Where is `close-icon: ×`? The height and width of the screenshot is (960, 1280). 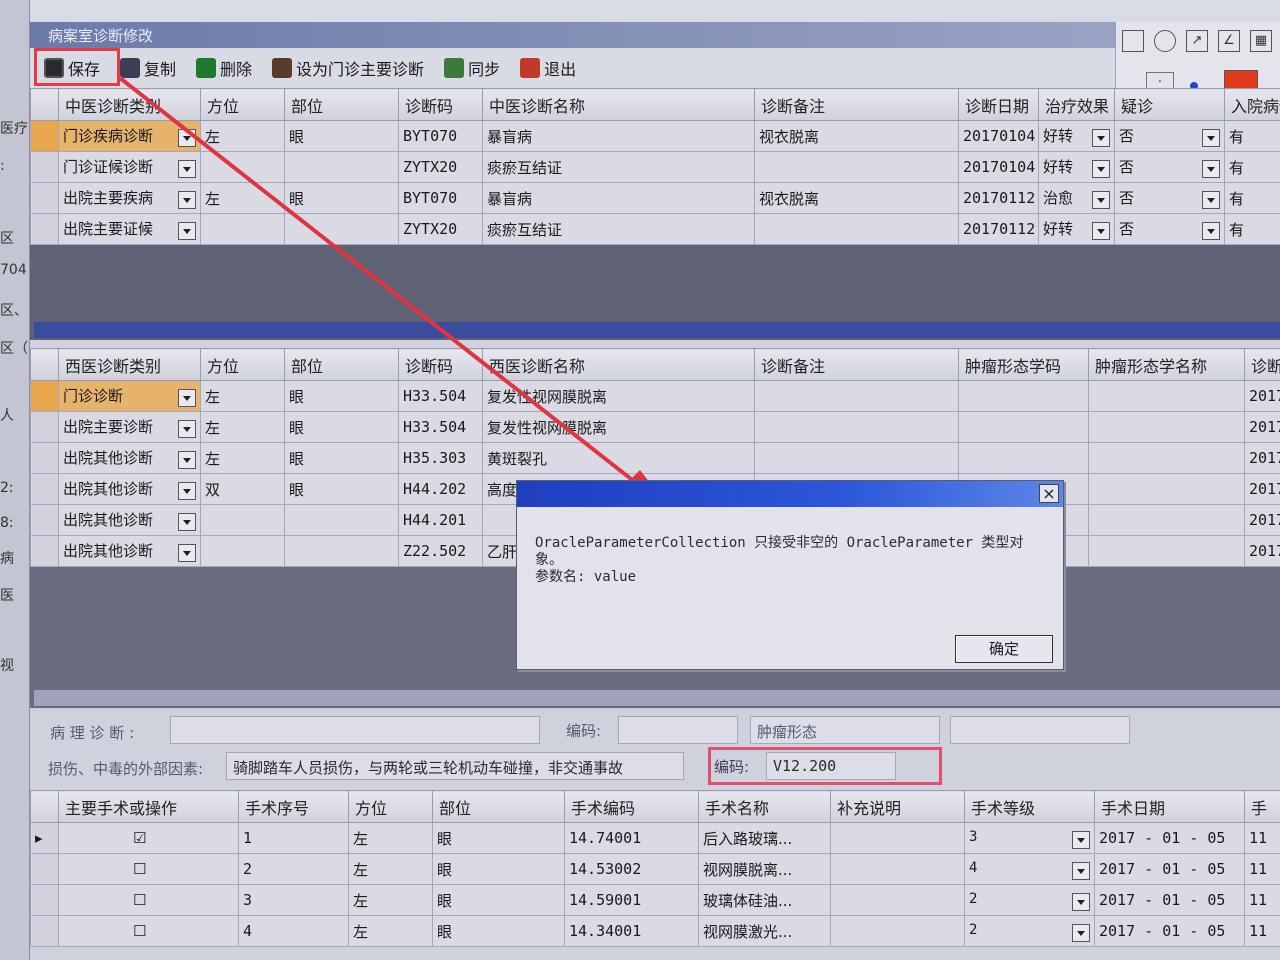
close-icon: × is located at coordinates (1049, 493).